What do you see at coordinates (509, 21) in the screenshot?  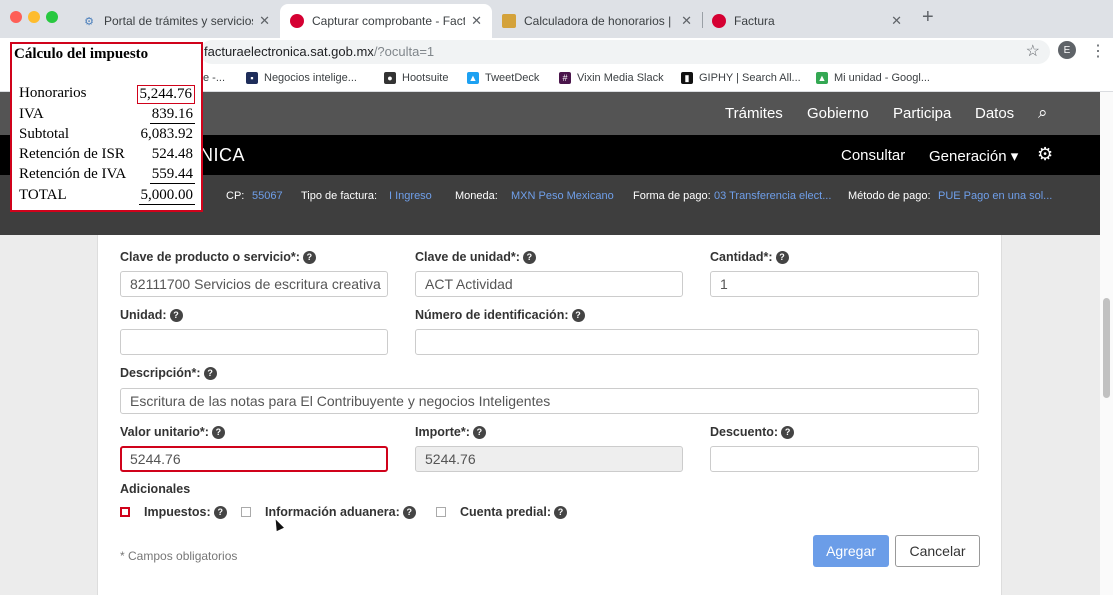 I see `calculator-favicon-icon` at bounding box center [509, 21].